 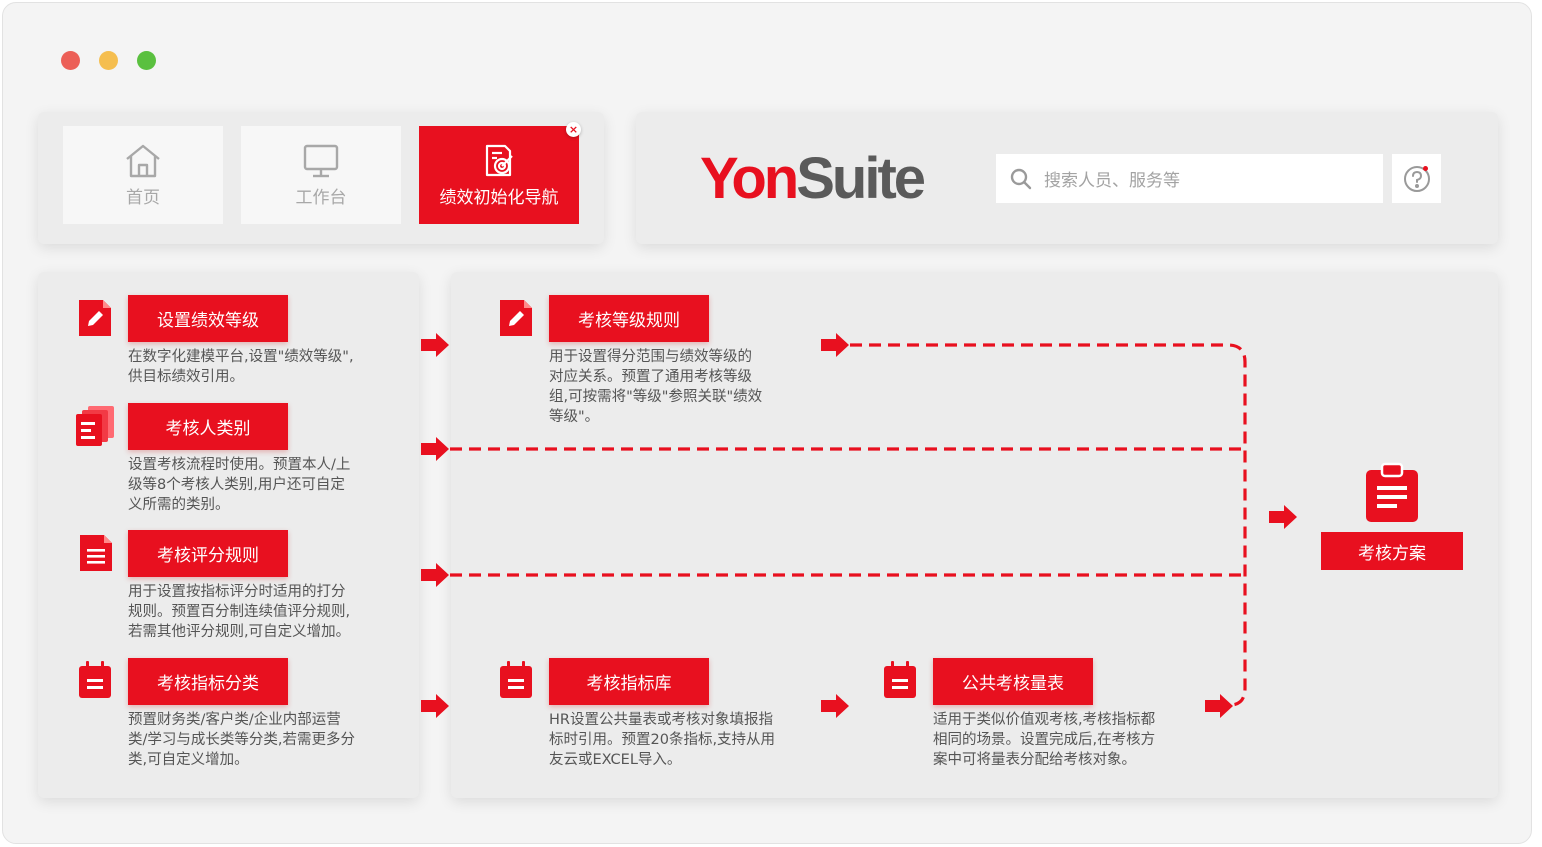 I want to click on desc-line: 适用于类似价值观考核,考核指标都, so click(x=1044, y=720).